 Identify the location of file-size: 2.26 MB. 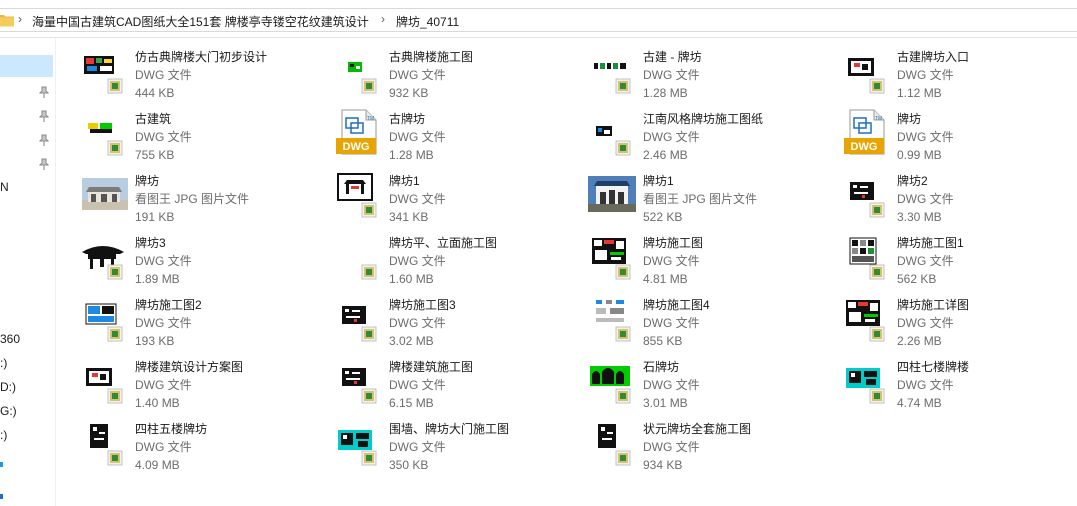
(919, 341).